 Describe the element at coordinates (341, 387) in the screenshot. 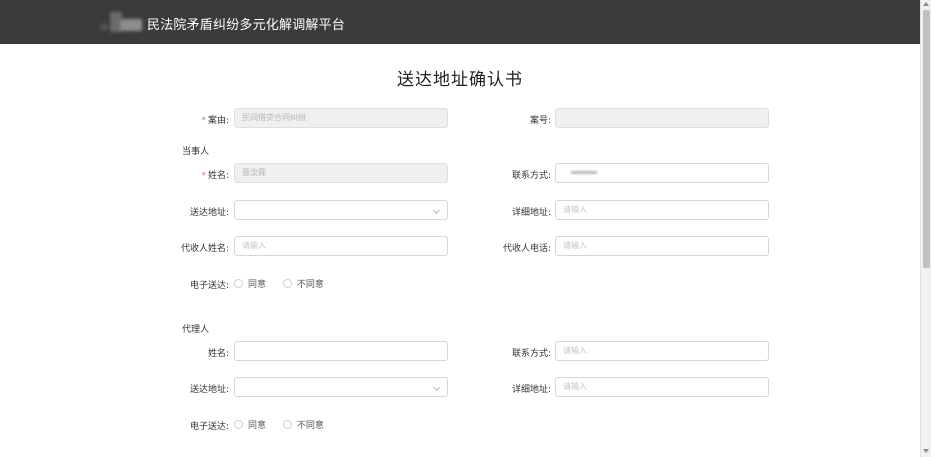

I see `agent-delivery-address-select` at that location.